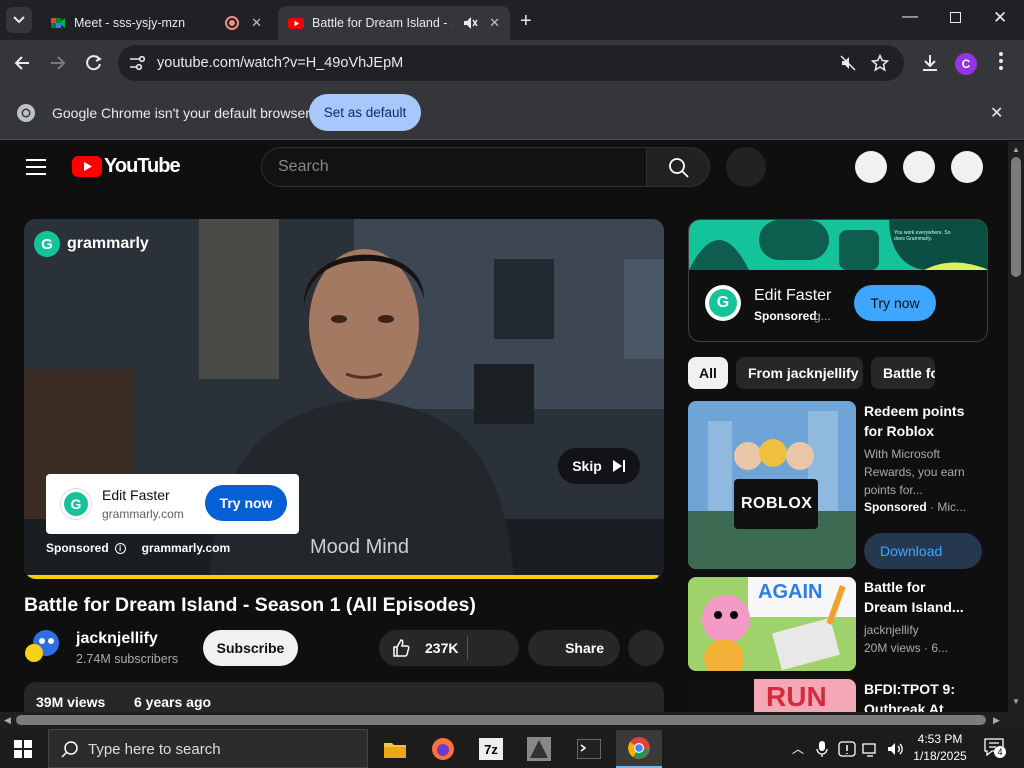  I want to click on view-count: 39M views, so click(71, 702).